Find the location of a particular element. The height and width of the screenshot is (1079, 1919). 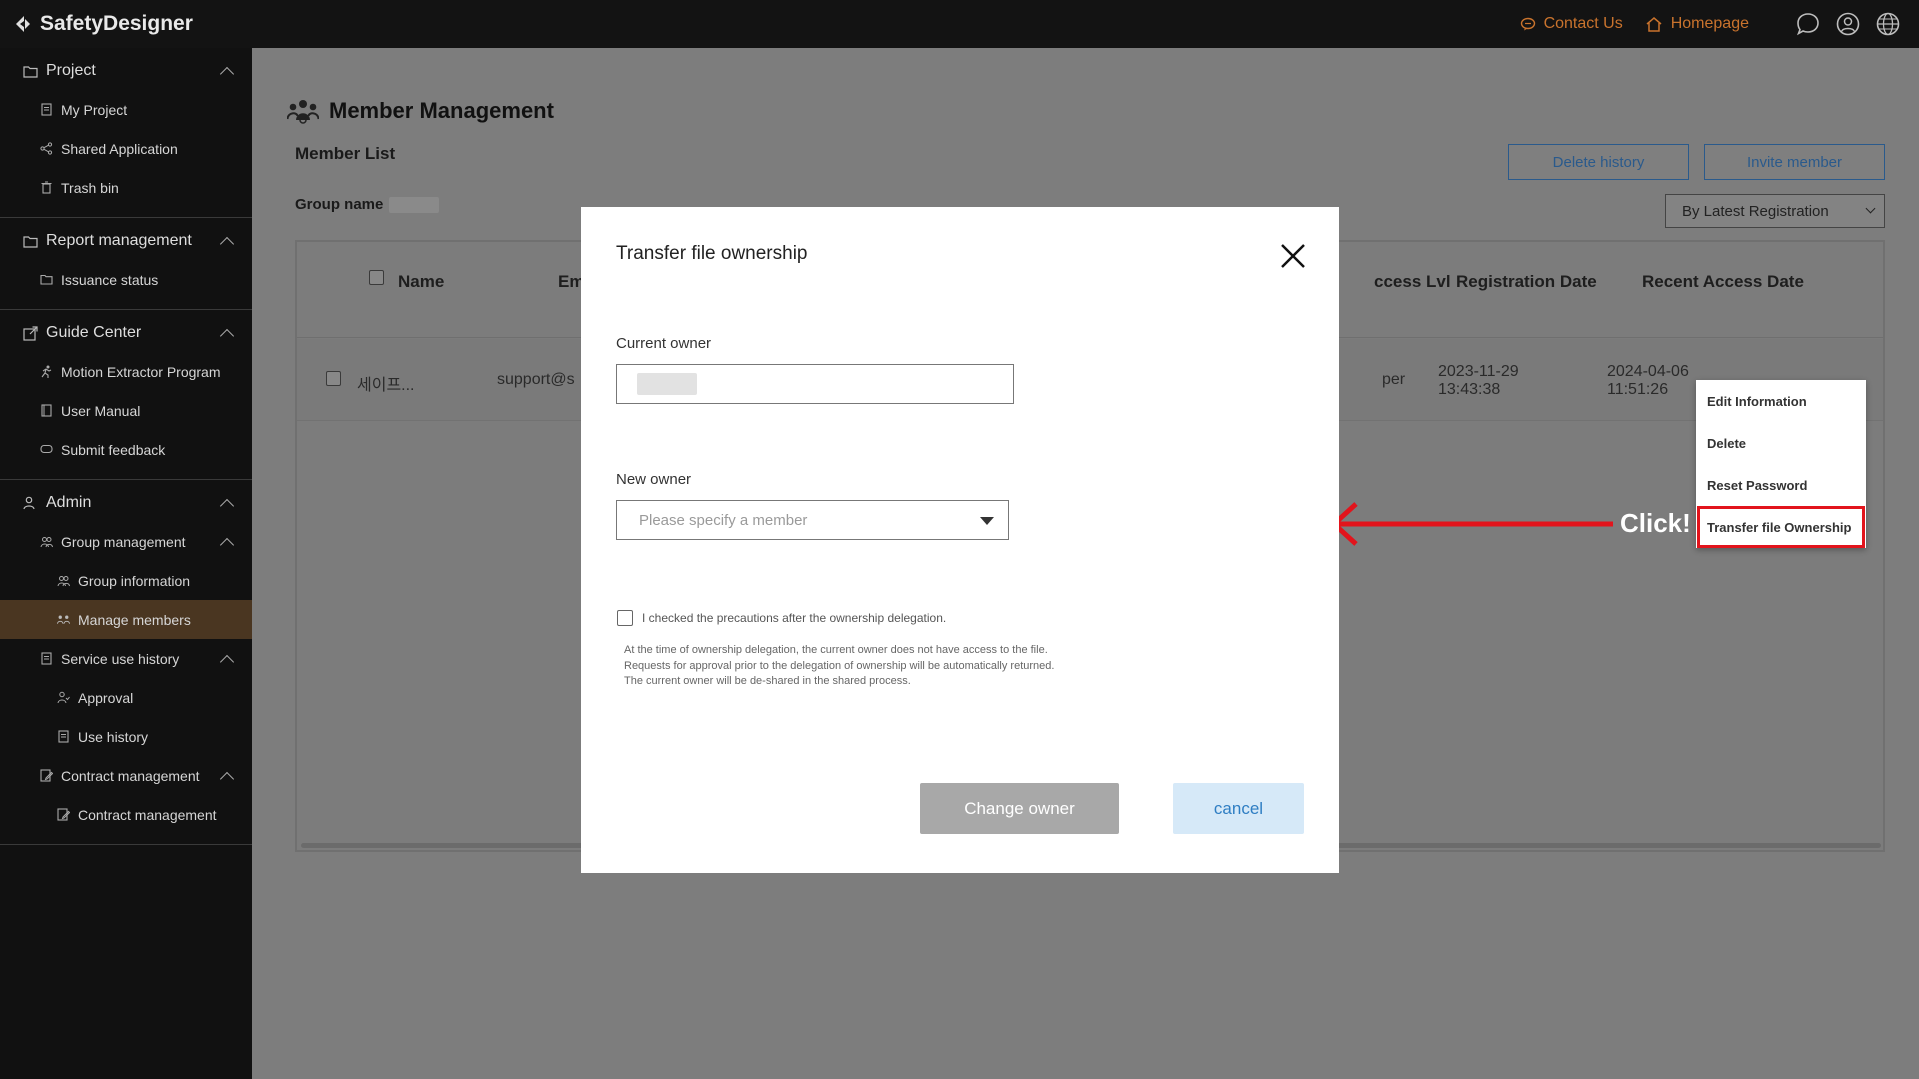

header-recent-access-date: Recent Access Date is located at coordinates (1723, 282).